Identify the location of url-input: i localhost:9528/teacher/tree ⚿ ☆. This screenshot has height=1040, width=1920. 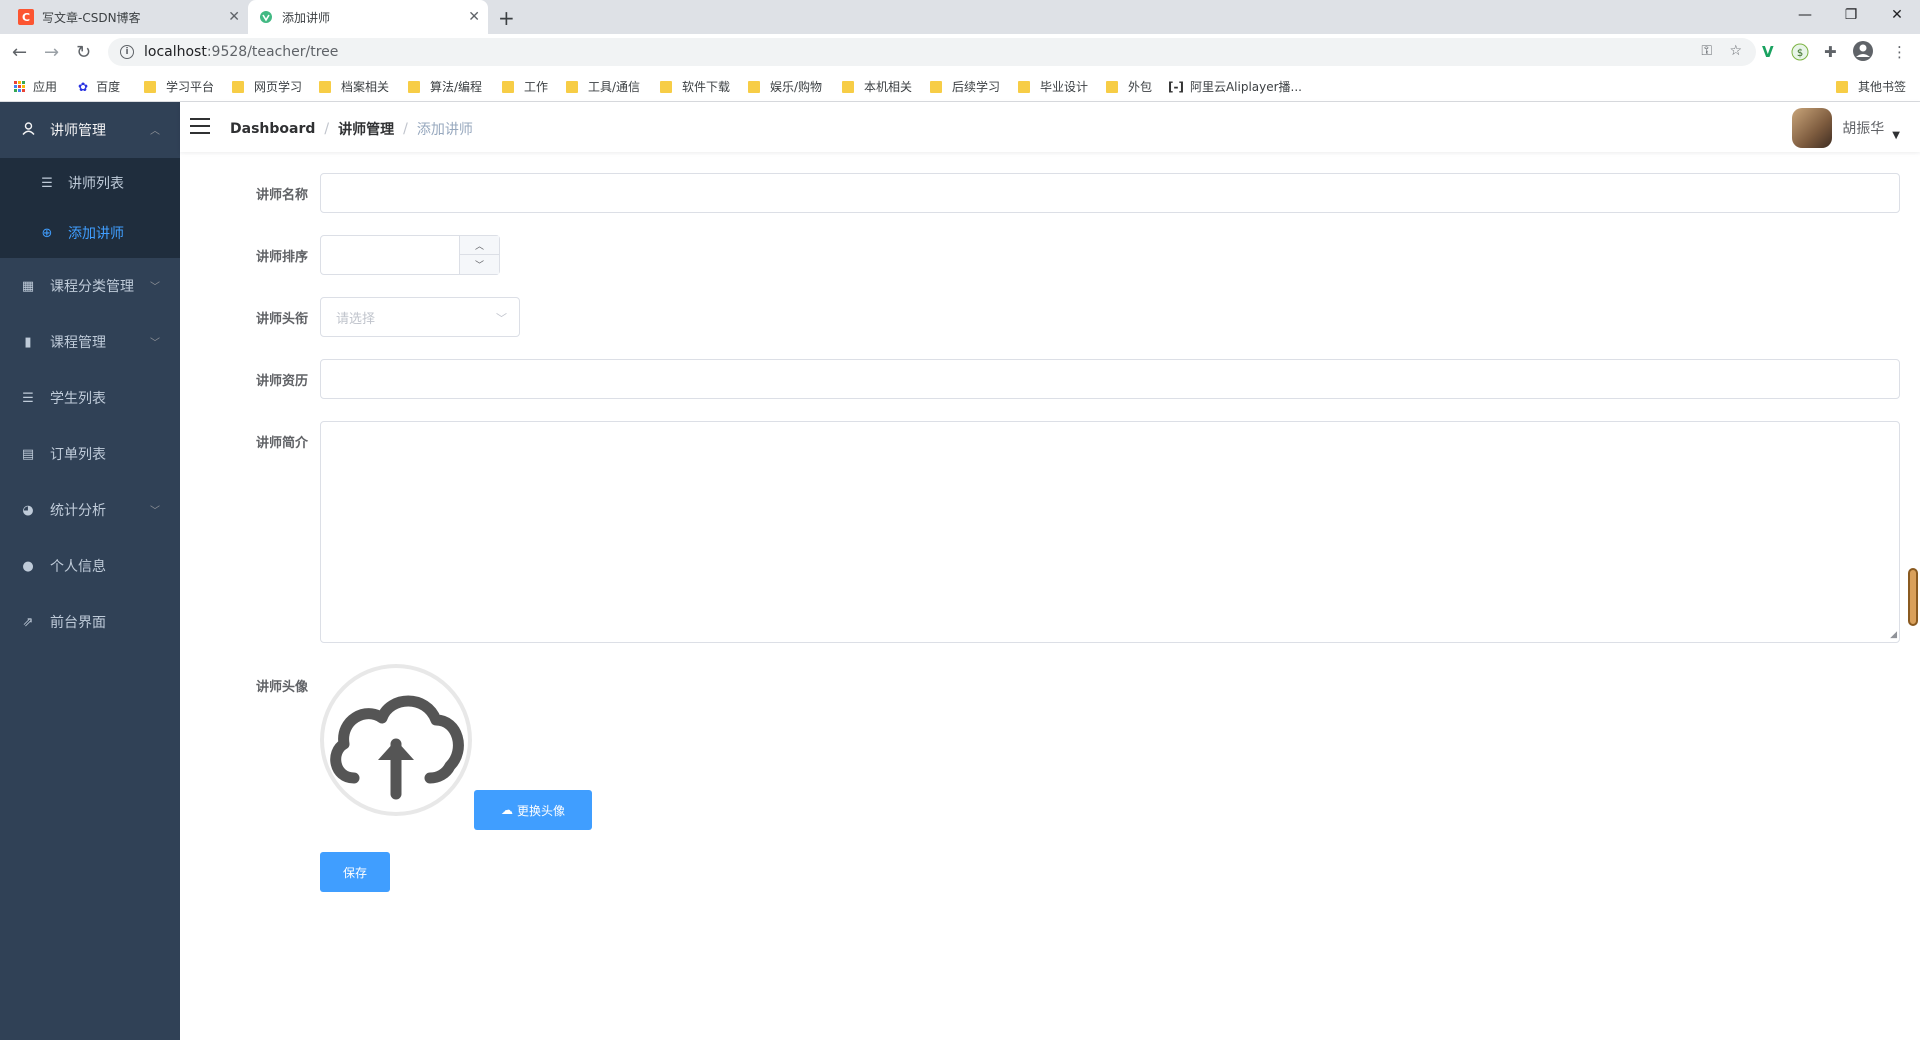
(932, 52).